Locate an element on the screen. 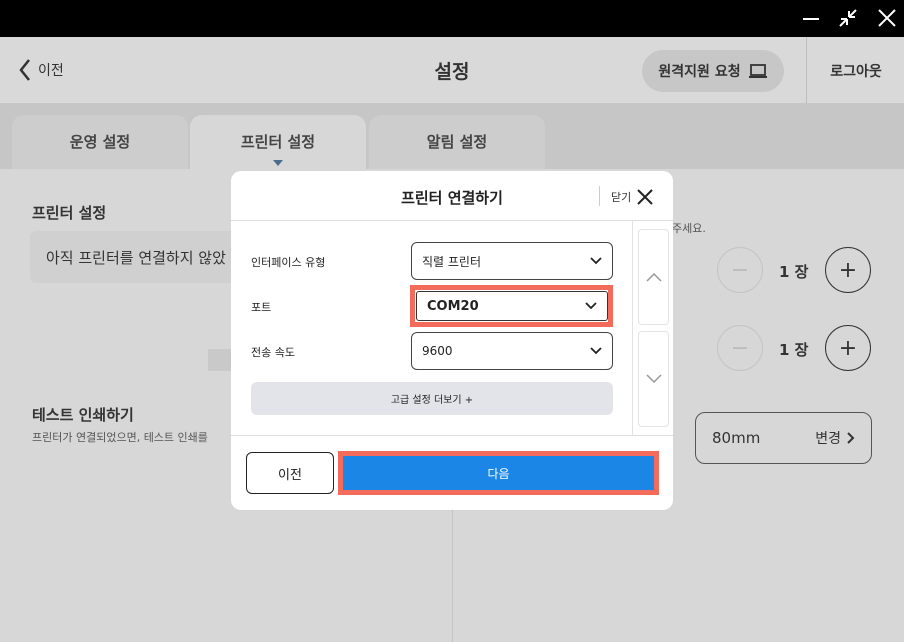  chevron-right-icon is located at coordinates (851, 438).